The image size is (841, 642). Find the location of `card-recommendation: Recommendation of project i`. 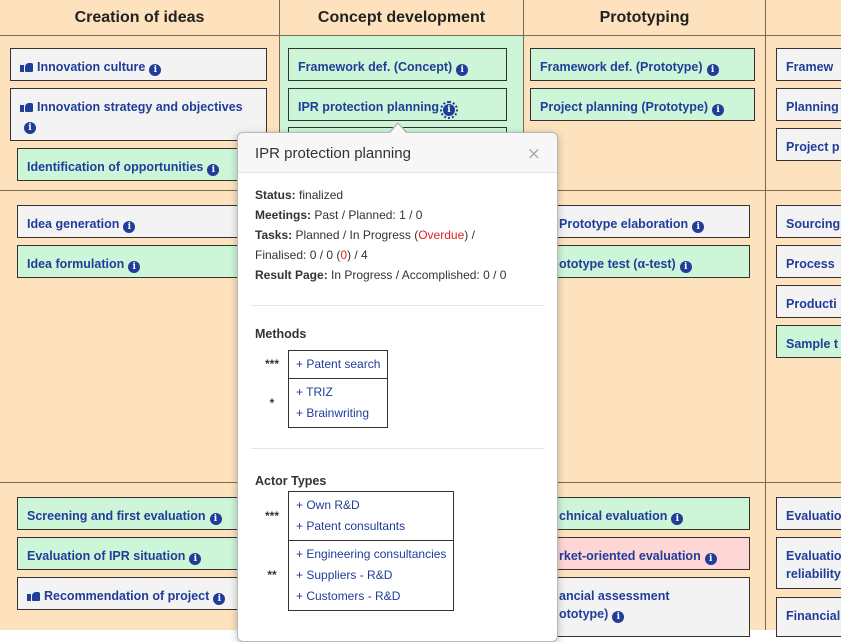

card-recommendation: Recommendation of project i is located at coordinates (142, 593).